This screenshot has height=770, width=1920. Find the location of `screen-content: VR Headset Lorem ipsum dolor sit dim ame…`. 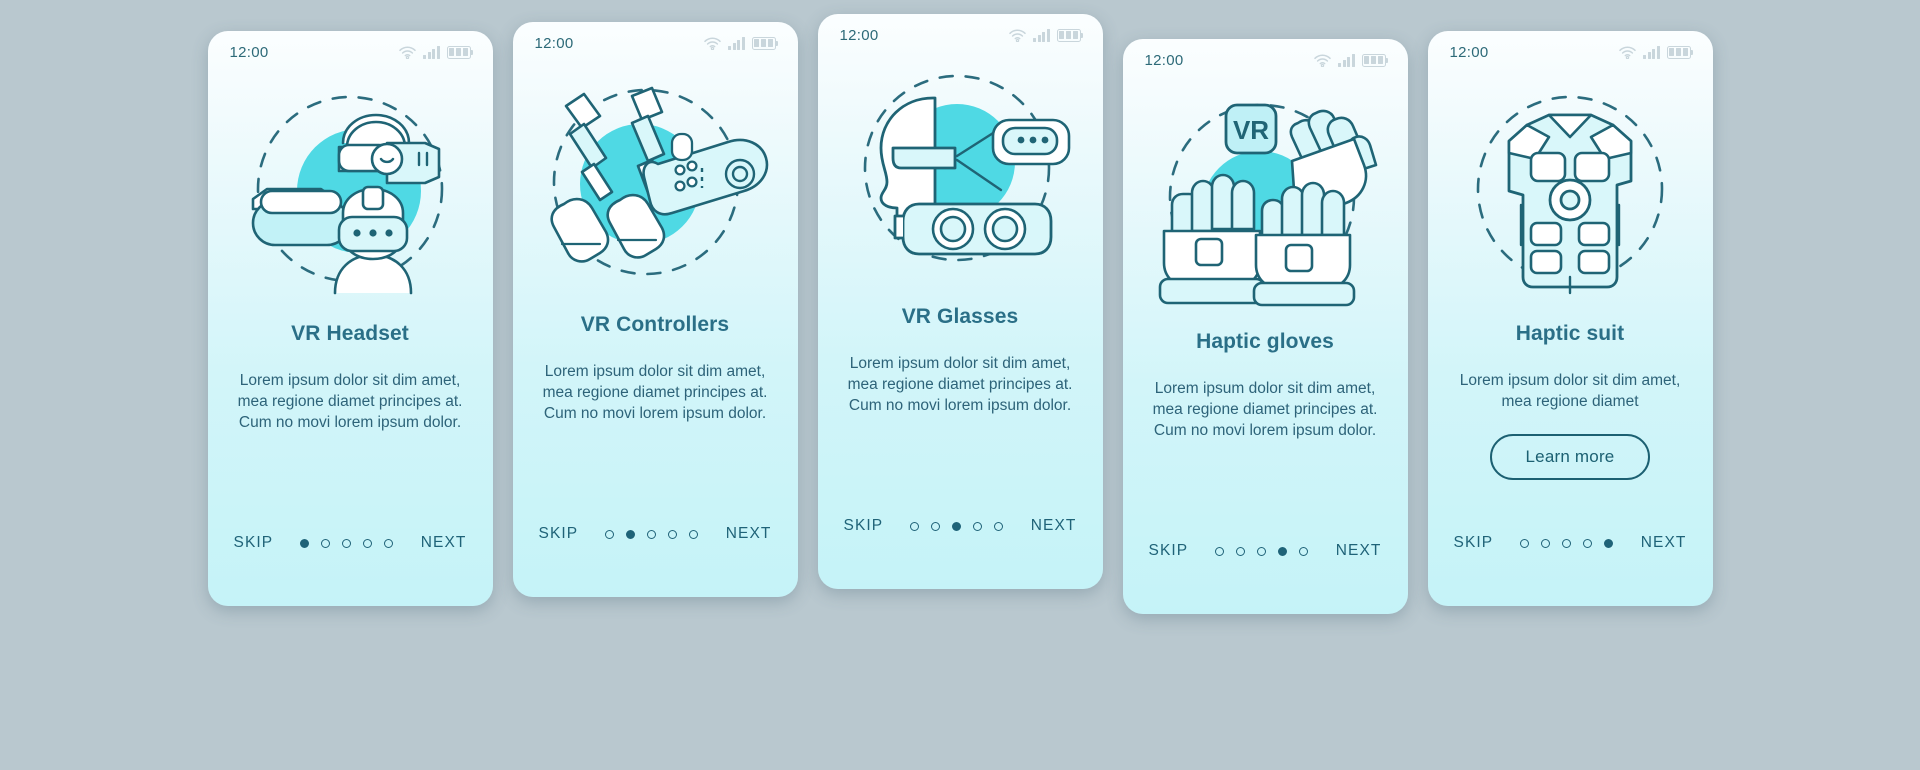

screen-content: VR Headset Lorem ipsum dolor sit dim ame… is located at coordinates (350, 409).